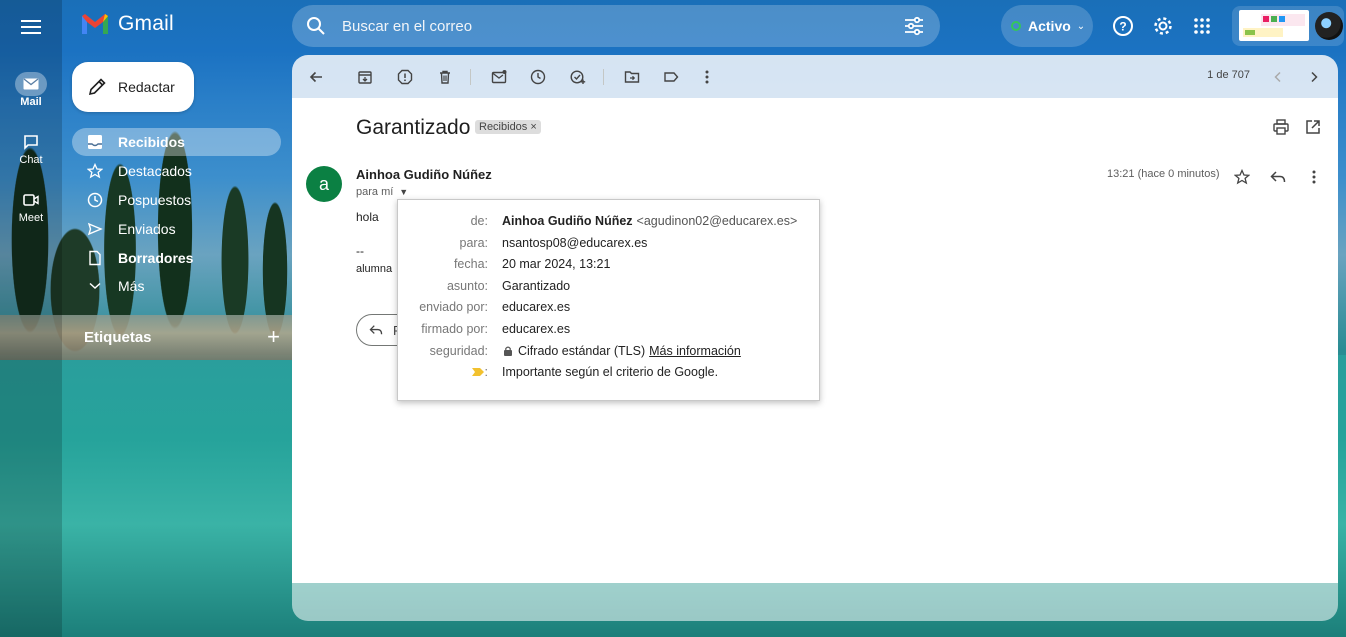 This screenshot has width=1346, height=637. What do you see at coordinates (131, 286) in the screenshot?
I see `sidebar-item-label: Más` at bounding box center [131, 286].